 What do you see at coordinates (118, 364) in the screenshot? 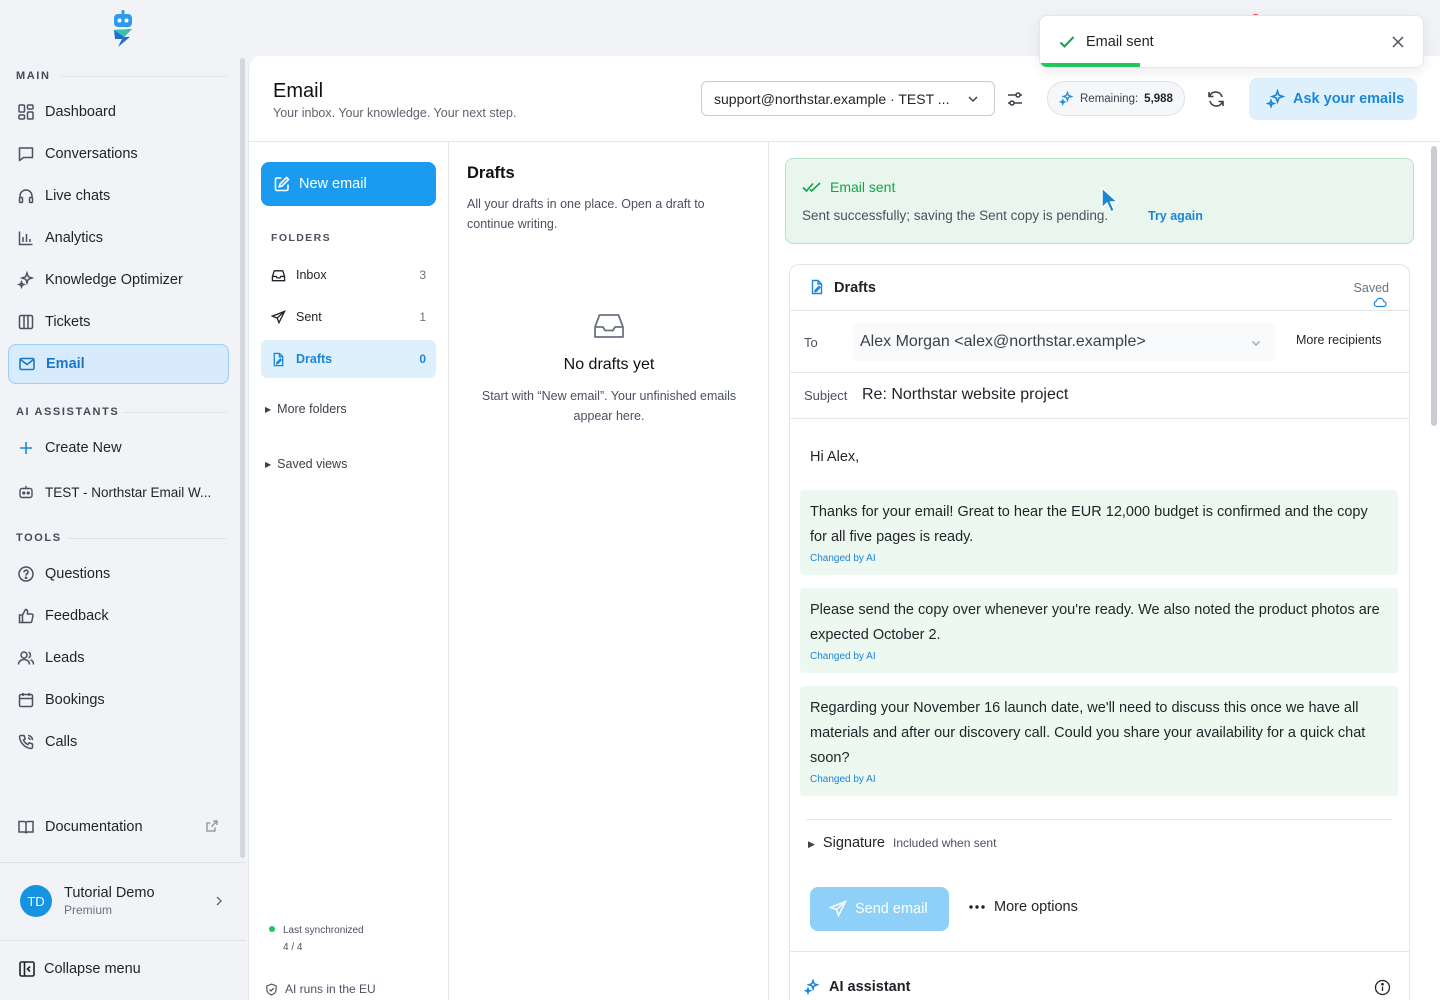
I see `nav-email: Email` at bounding box center [118, 364].